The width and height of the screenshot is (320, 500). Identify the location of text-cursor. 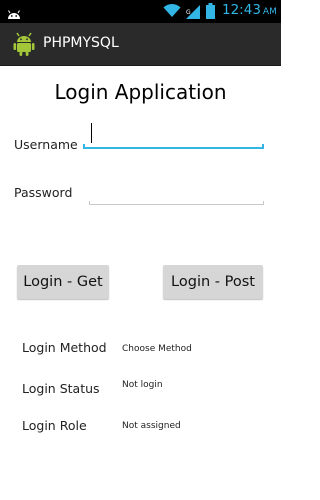
(91, 133).